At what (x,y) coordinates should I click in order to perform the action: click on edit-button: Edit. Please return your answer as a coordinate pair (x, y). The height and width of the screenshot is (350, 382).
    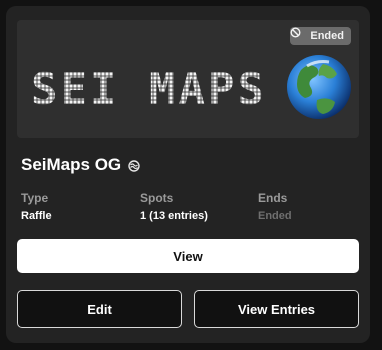
    Looking at the image, I should click on (99, 309).